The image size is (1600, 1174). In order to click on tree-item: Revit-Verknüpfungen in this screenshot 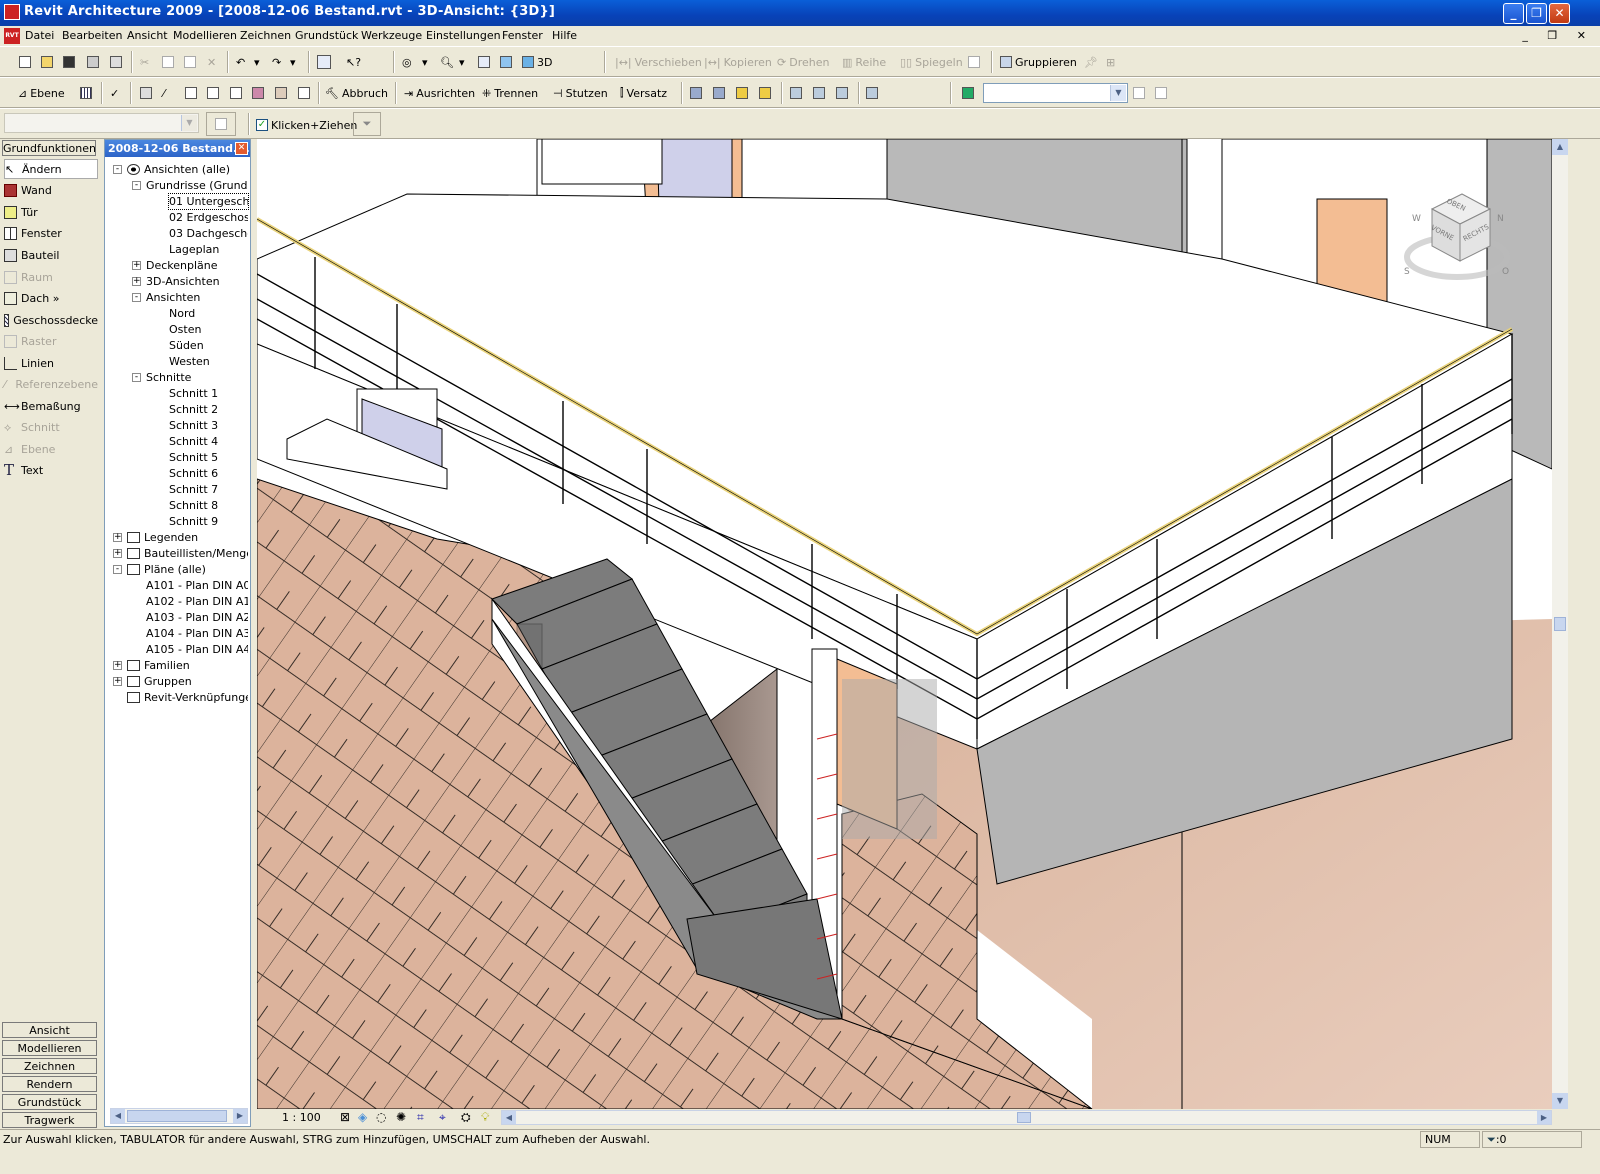, I will do `click(196, 697)`.